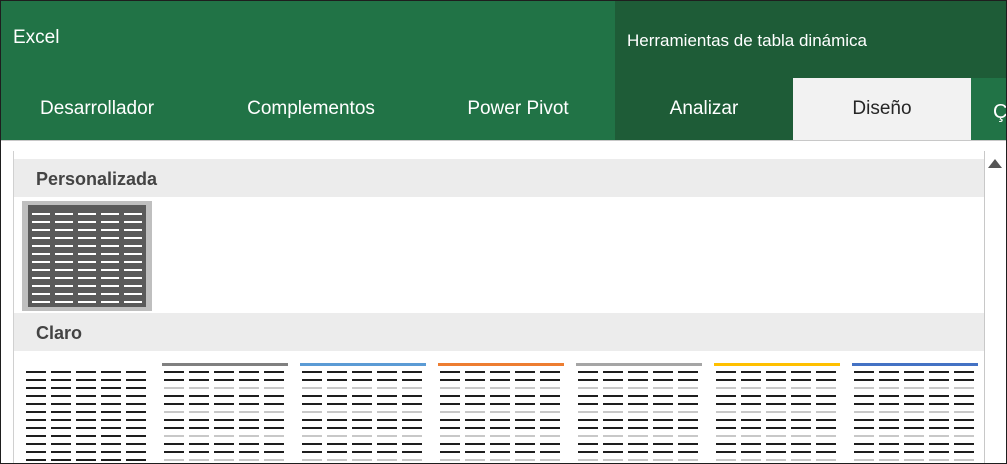  I want to click on context-tab-group: Herramientas de tabla dinámica, so click(810, 39).